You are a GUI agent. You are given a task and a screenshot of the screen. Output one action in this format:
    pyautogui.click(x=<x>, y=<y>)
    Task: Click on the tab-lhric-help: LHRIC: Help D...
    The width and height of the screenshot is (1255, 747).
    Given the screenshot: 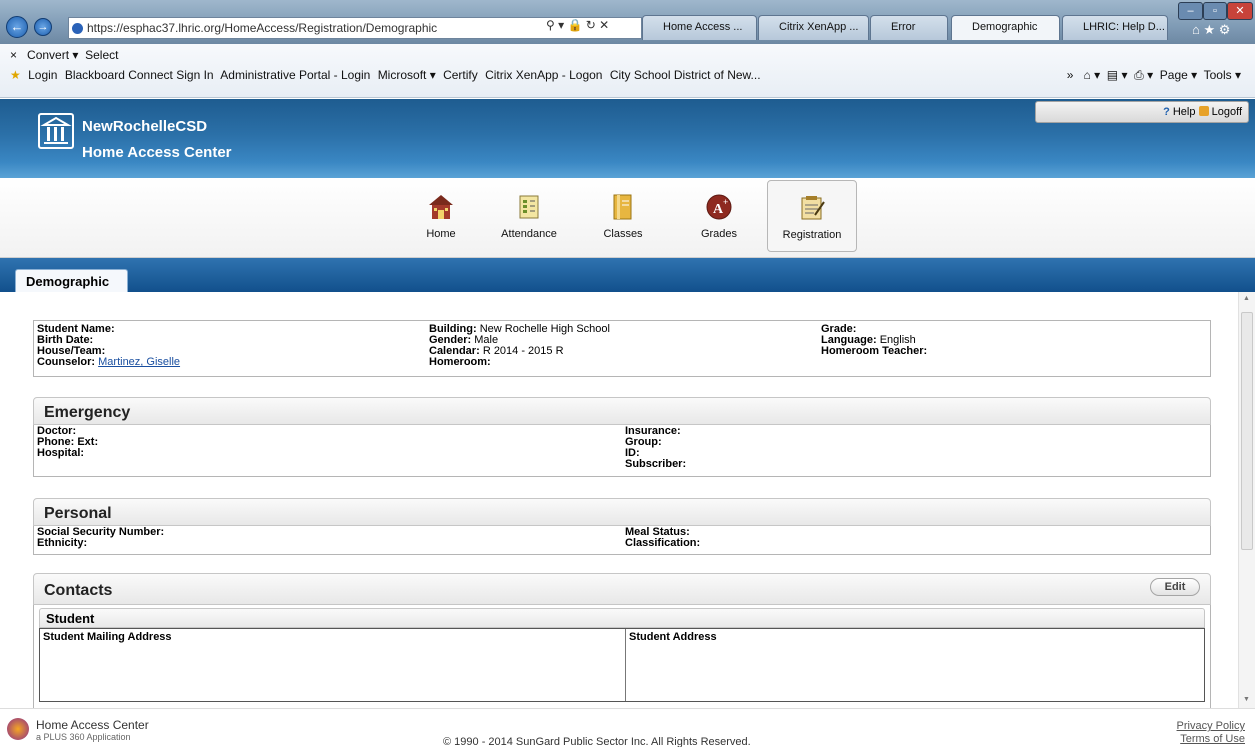 What is the action you would take?
    pyautogui.click(x=1115, y=27)
    